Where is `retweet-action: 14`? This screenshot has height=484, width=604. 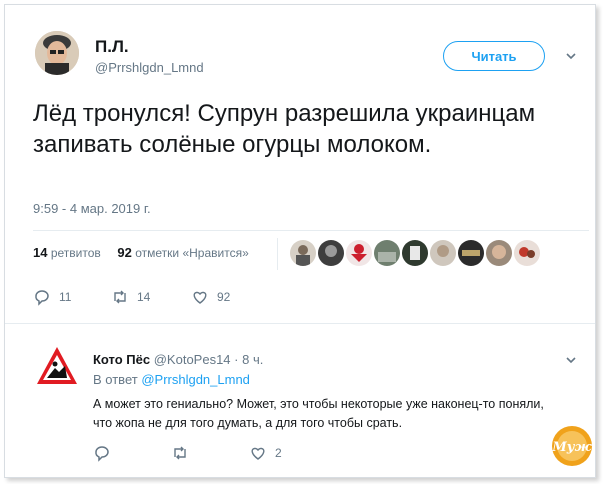
retweet-action: 14 is located at coordinates (130, 297).